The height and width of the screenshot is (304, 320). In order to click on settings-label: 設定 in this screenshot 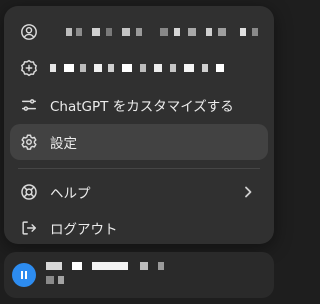, I will do `click(63, 144)`.